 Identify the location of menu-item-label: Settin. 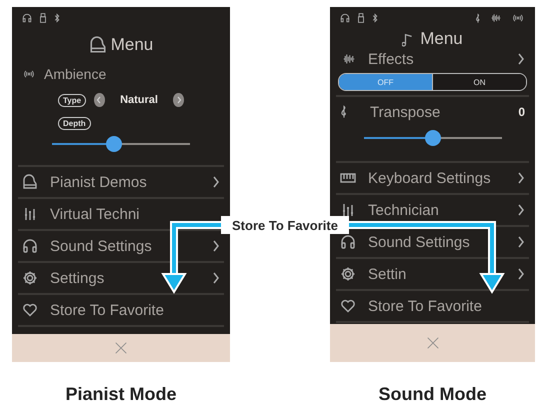
(387, 274).